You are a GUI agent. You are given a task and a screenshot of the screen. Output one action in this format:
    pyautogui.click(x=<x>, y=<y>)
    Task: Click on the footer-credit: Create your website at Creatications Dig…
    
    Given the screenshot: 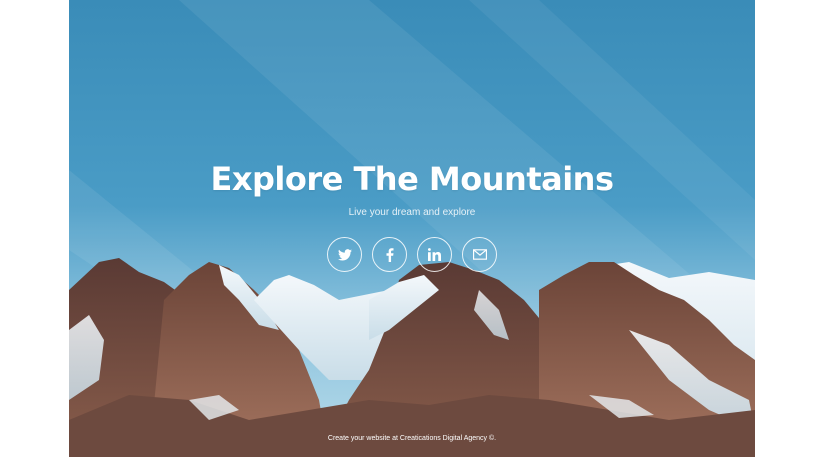 What is the action you would take?
    pyautogui.click(x=412, y=438)
    